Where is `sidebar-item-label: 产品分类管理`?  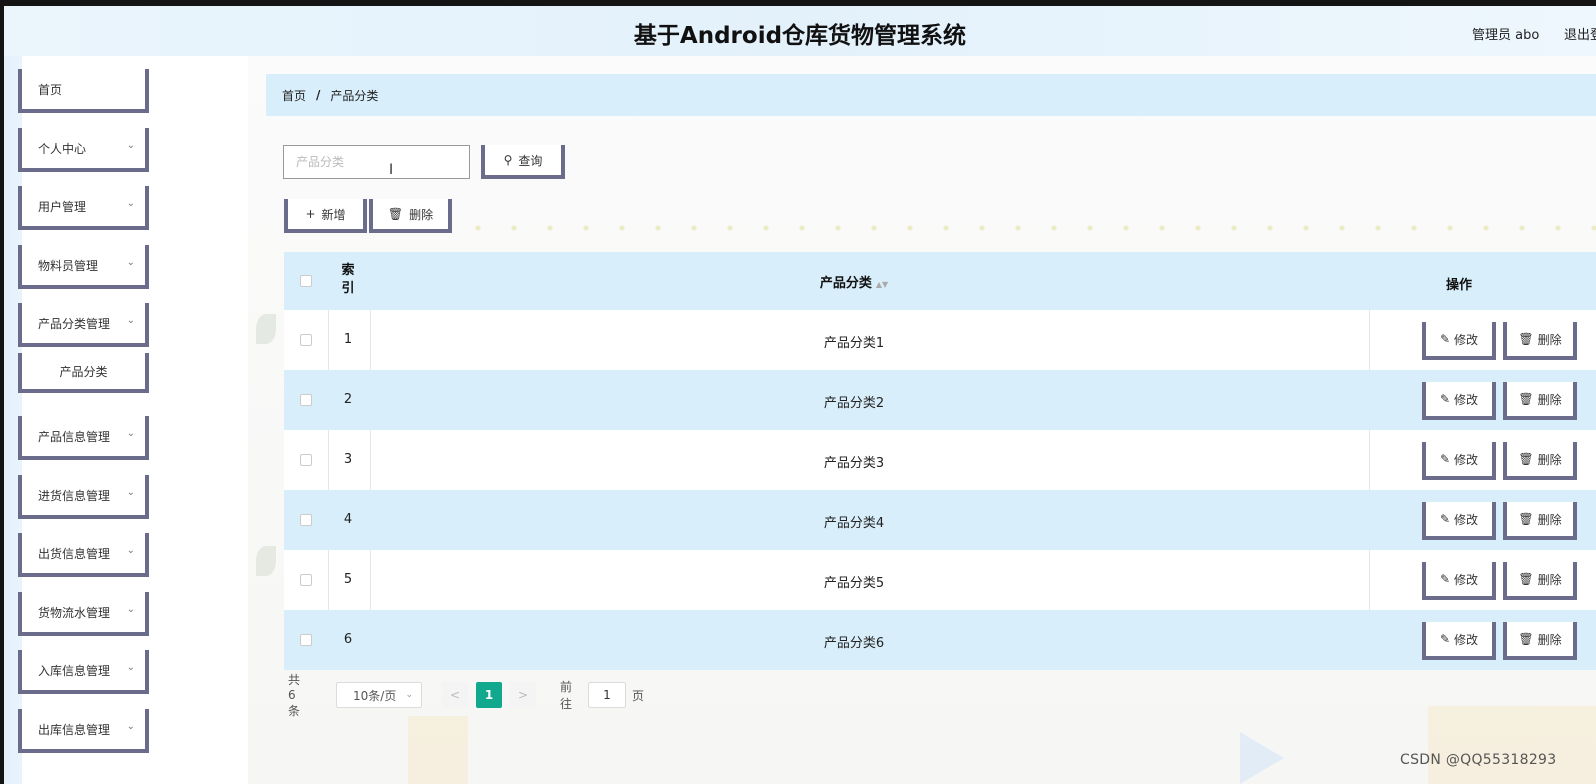
sidebar-item-label: 产品分类管理 is located at coordinates (74, 323).